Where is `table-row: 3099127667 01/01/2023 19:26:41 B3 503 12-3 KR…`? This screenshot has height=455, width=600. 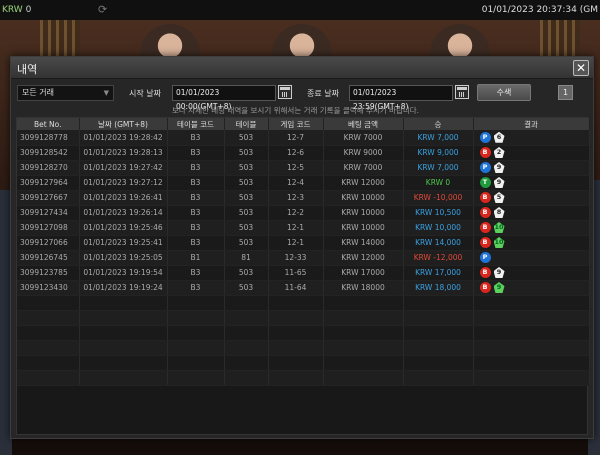 table-row: 3099127667 01/01/2023 19:26:41 B3 503 12-3 KR… is located at coordinates (303, 198).